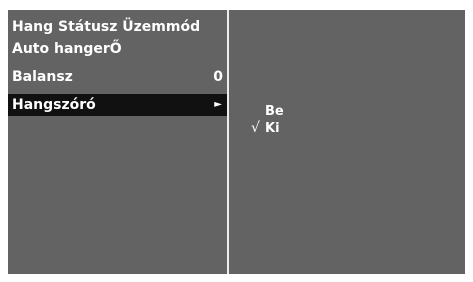 Image resolution: width=473 pixels, height=282 pixels. I want to click on menu-item-auto-volume: Auto hangerŐ, so click(117, 49).